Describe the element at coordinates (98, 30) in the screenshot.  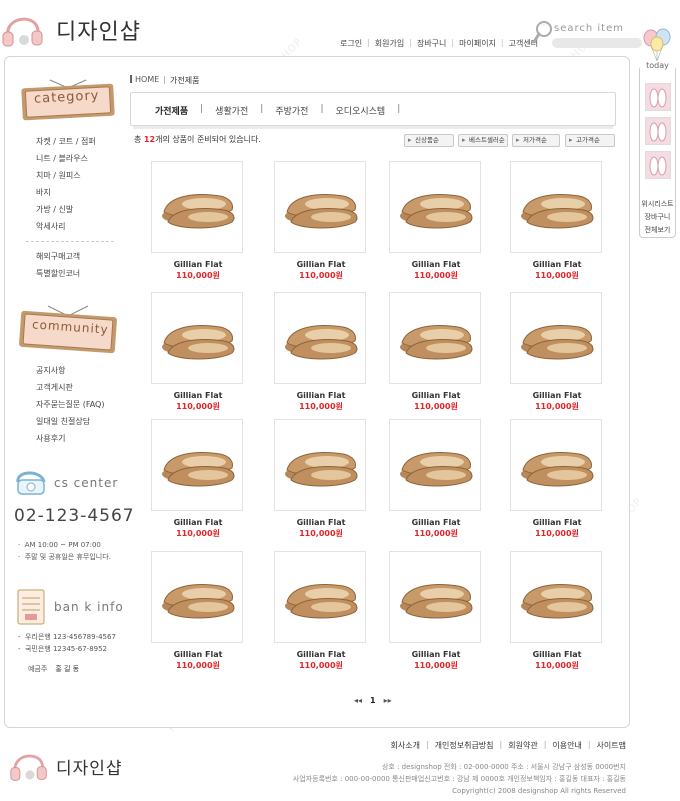
I see `site-logo-text: 디자인샵` at that location.